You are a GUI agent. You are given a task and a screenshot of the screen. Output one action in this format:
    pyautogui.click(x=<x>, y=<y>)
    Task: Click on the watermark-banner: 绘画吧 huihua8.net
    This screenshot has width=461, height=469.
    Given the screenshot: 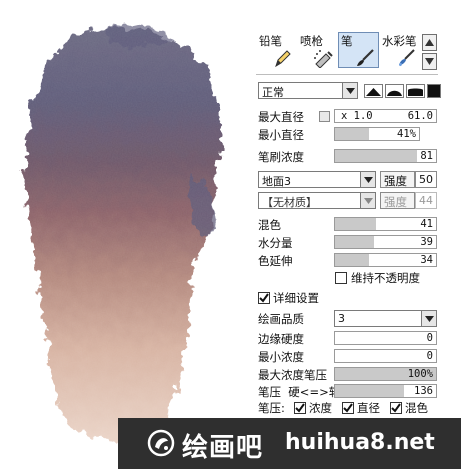 What is the action you would take?
    pyautogui.click(x=289, y=443)
    